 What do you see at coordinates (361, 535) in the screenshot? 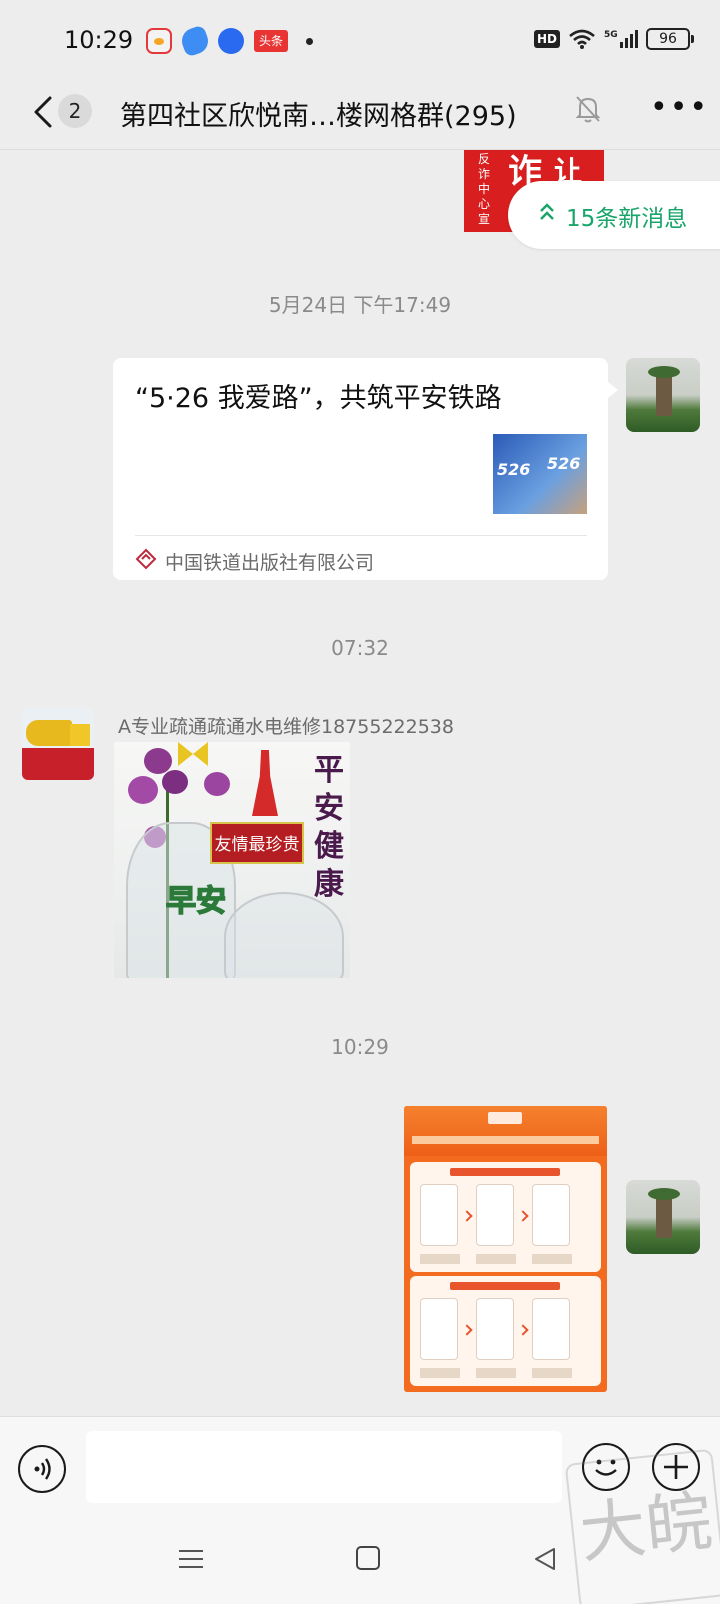
I see `divider` at bounding box center [361, 535].